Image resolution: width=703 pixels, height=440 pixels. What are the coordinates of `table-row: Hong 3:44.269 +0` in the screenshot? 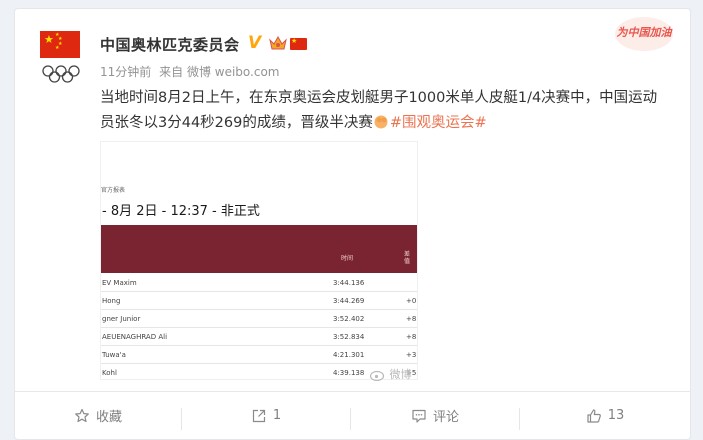 It's located at (259, 301).